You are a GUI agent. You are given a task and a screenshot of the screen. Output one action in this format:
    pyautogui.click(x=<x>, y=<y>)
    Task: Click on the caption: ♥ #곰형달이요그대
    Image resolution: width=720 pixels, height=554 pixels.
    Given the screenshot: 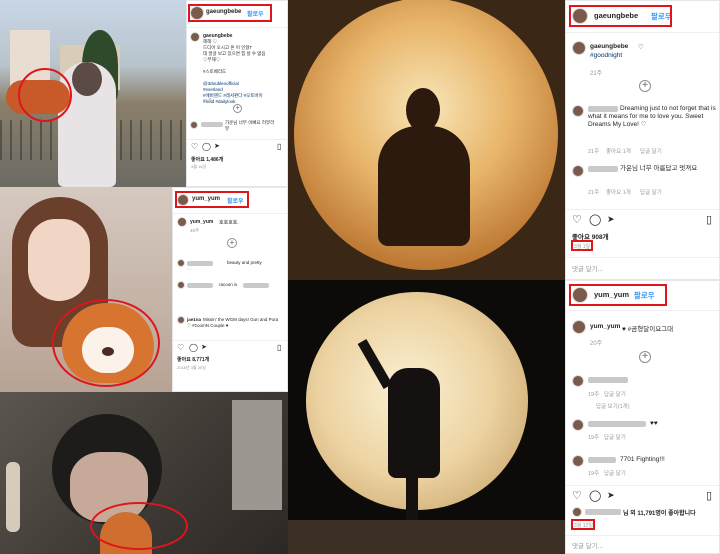 What is the action you would take?
    pyautogui.click(x=648, y=329)
    